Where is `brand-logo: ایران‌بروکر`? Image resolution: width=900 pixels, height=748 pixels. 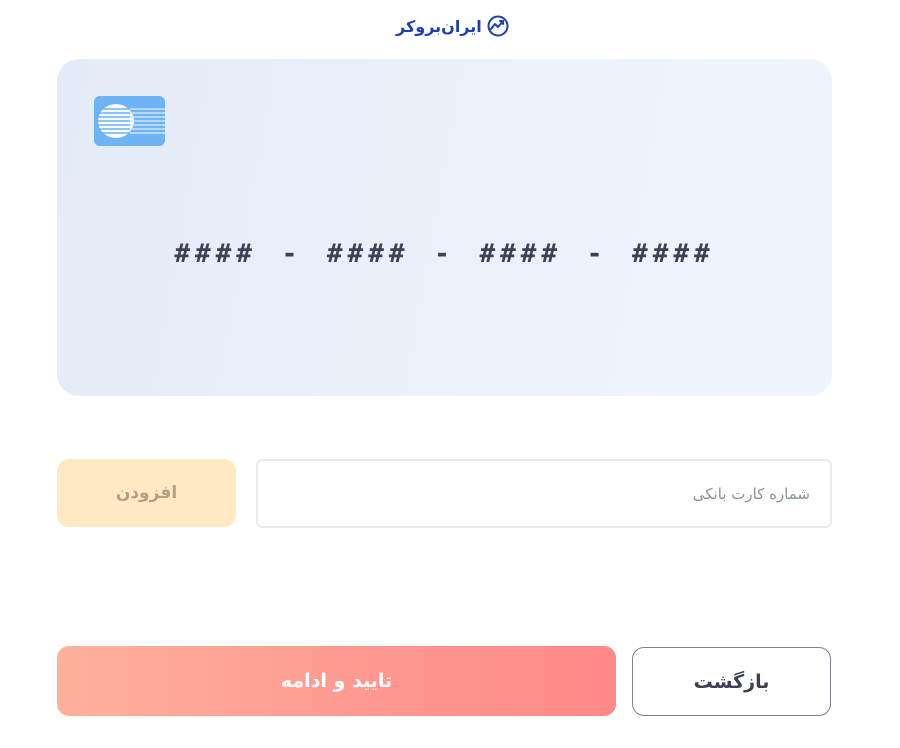
brand-logo: ایران‌بروکر is located at coordinates (452, 26).